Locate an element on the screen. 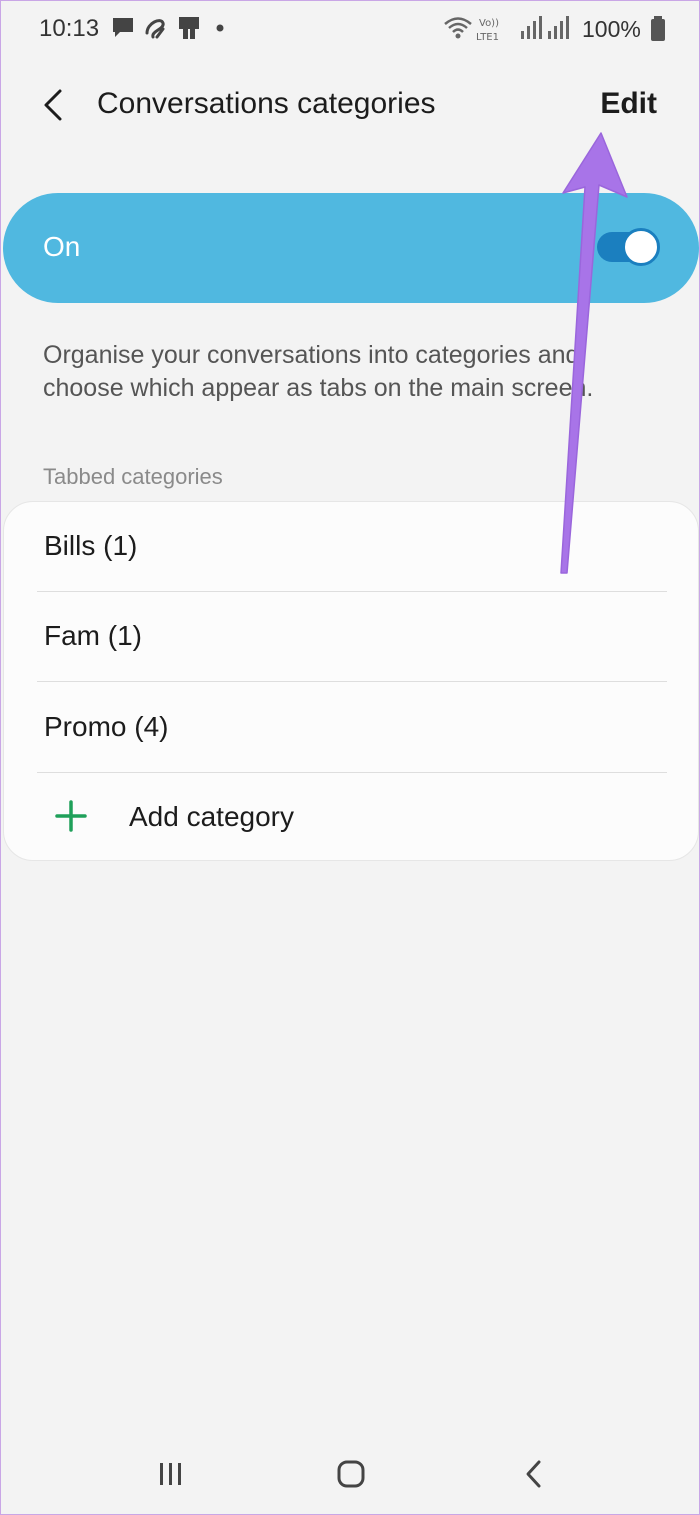 The width and height of the screenshot is (700, 1515). section-header-tabbed-categories: Tabbed categories is located at coordinates (133, 476).